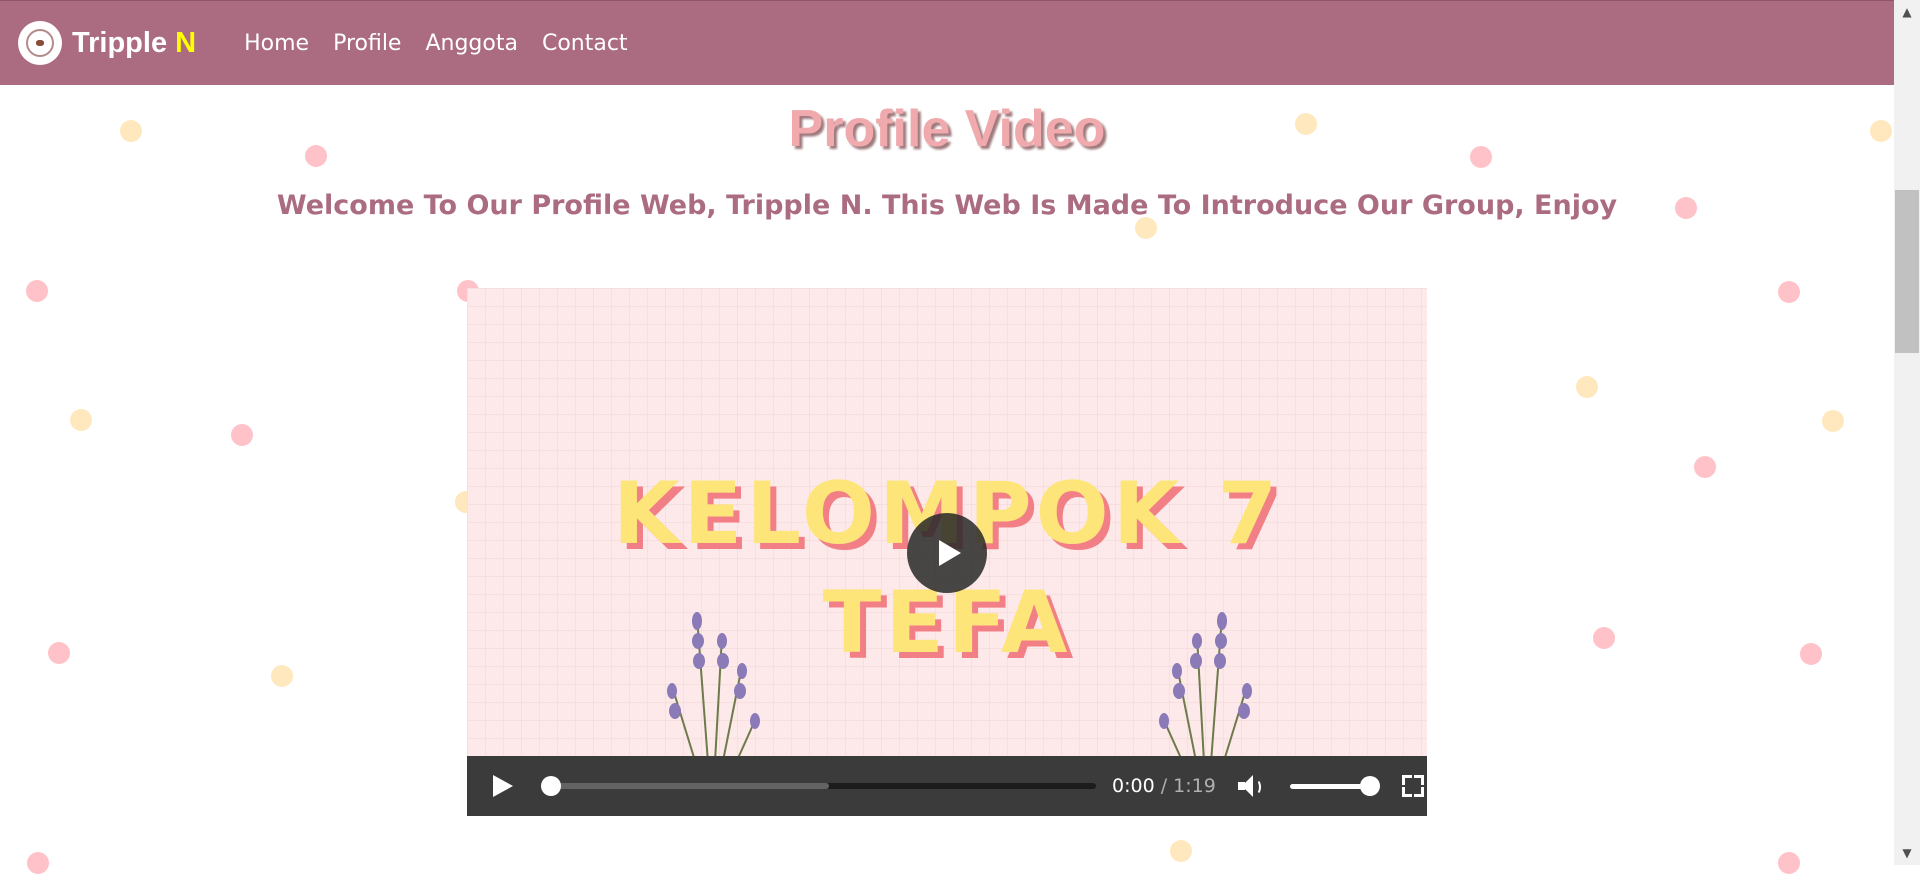 The image size is (1920, 874). What do you see at coordinates (585, 43) in the screenshot?
I see `nav-link-contact: Contact` at bounding box center [585, 43].